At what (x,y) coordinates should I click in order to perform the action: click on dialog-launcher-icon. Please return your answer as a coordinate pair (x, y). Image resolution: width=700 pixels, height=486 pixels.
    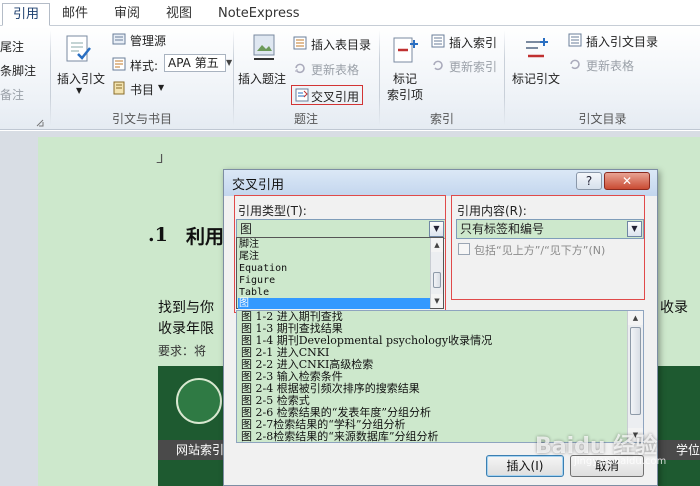
    Looking at the image, I should click on (40, 123).